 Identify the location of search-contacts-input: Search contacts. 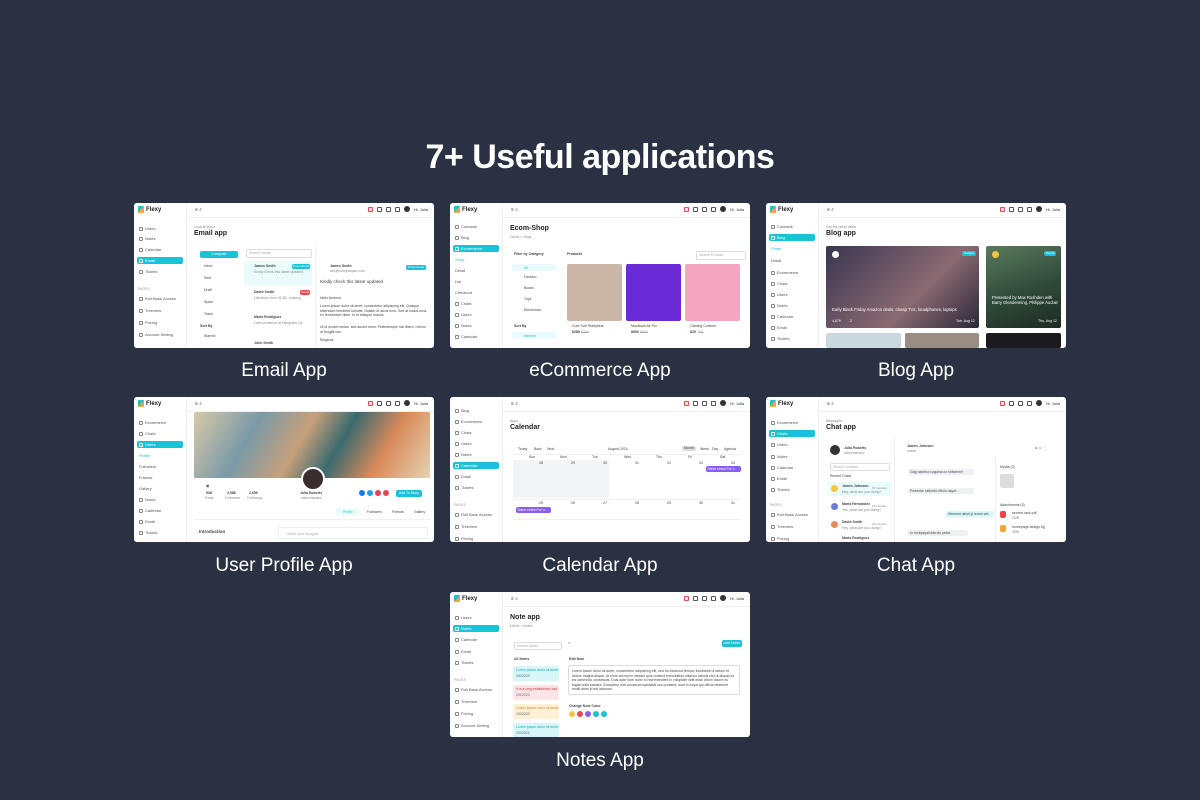
(860, 467).